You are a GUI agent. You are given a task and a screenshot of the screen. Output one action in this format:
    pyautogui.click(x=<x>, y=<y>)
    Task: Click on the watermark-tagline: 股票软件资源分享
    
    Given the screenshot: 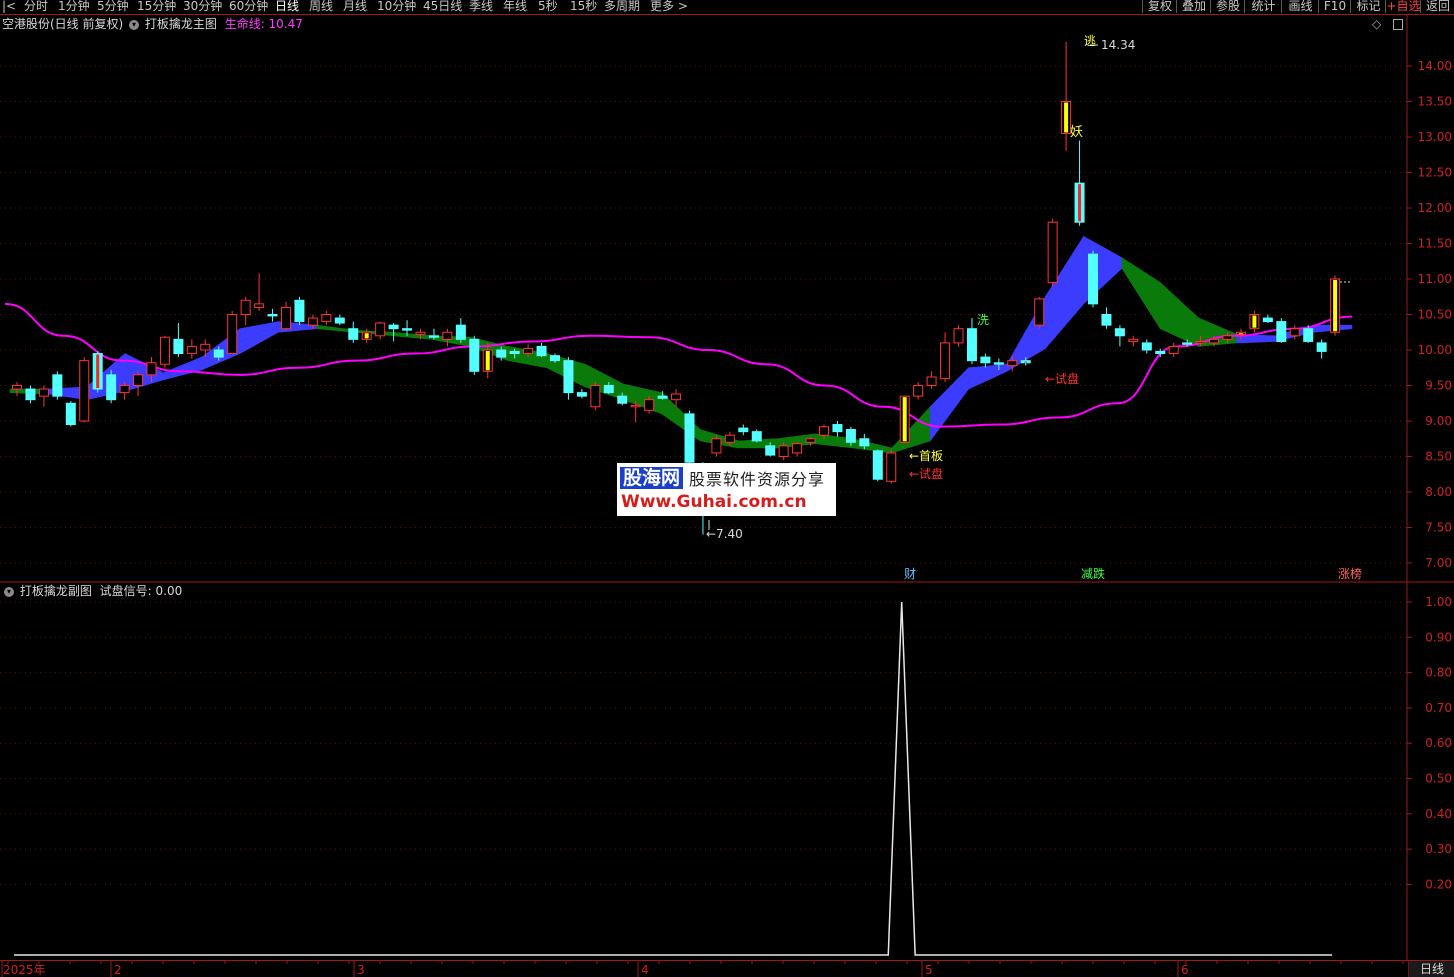 What is the action you would take?
    pyautogui.click(x=757, y=479)
    